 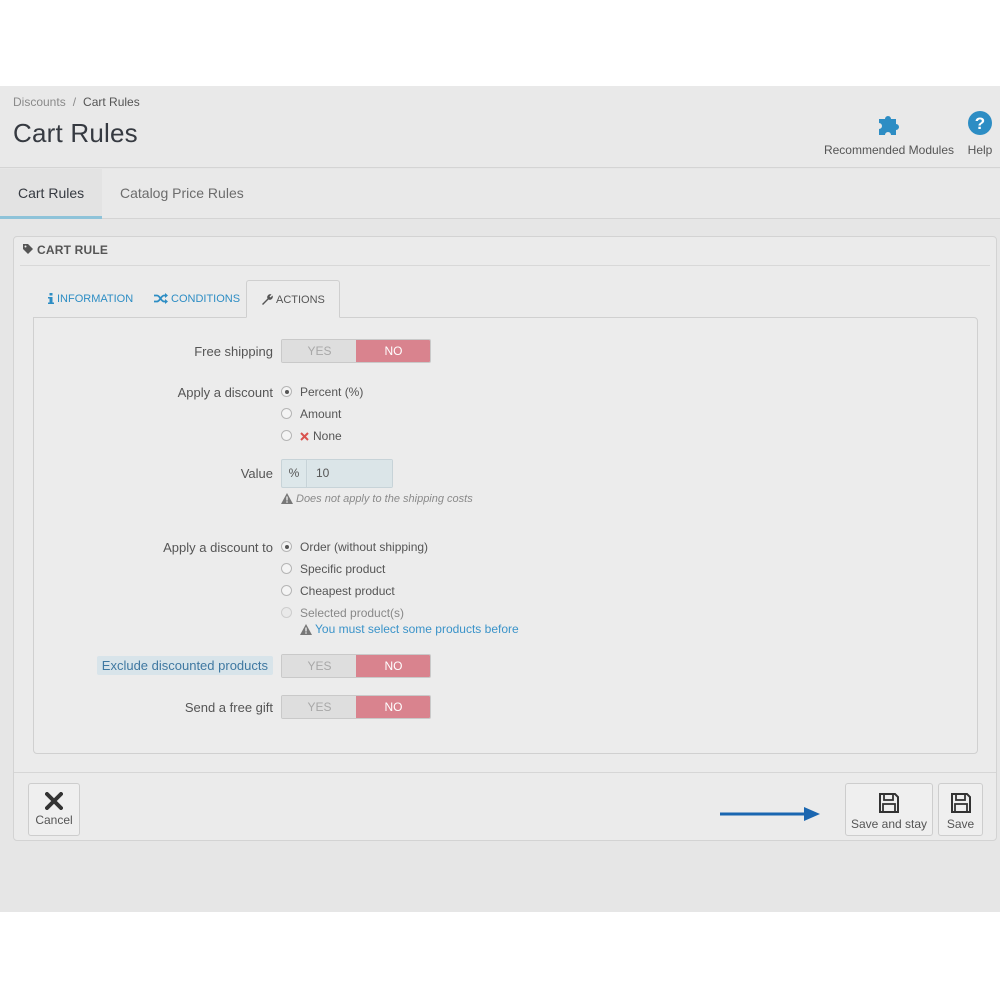 What do you see at coordinates (347, 591) in the screenshot?
I see `radio-cheapest-product-label: Cheapest product` at bounding box center [347, 591].